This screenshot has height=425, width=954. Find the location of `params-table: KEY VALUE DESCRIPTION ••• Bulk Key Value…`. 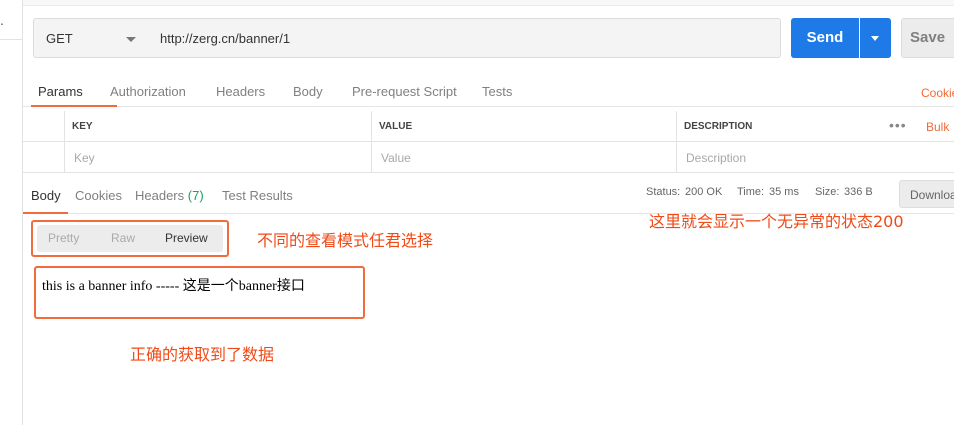

params-table: KEY VALUE DESCRIPTION ••• Bulk Key Value… is located at coordinates (488, 142).